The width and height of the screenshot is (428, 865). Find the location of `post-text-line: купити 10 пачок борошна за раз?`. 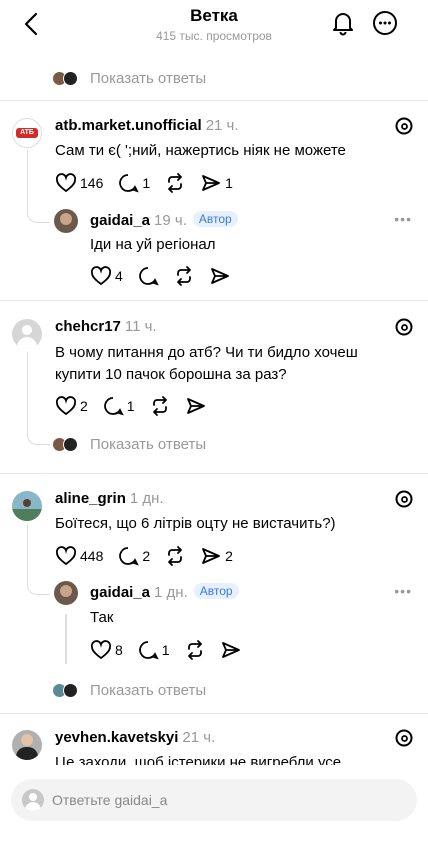

post-text-line: купити 10 пачок борошна за раз? is located at coordinates (171, 374).